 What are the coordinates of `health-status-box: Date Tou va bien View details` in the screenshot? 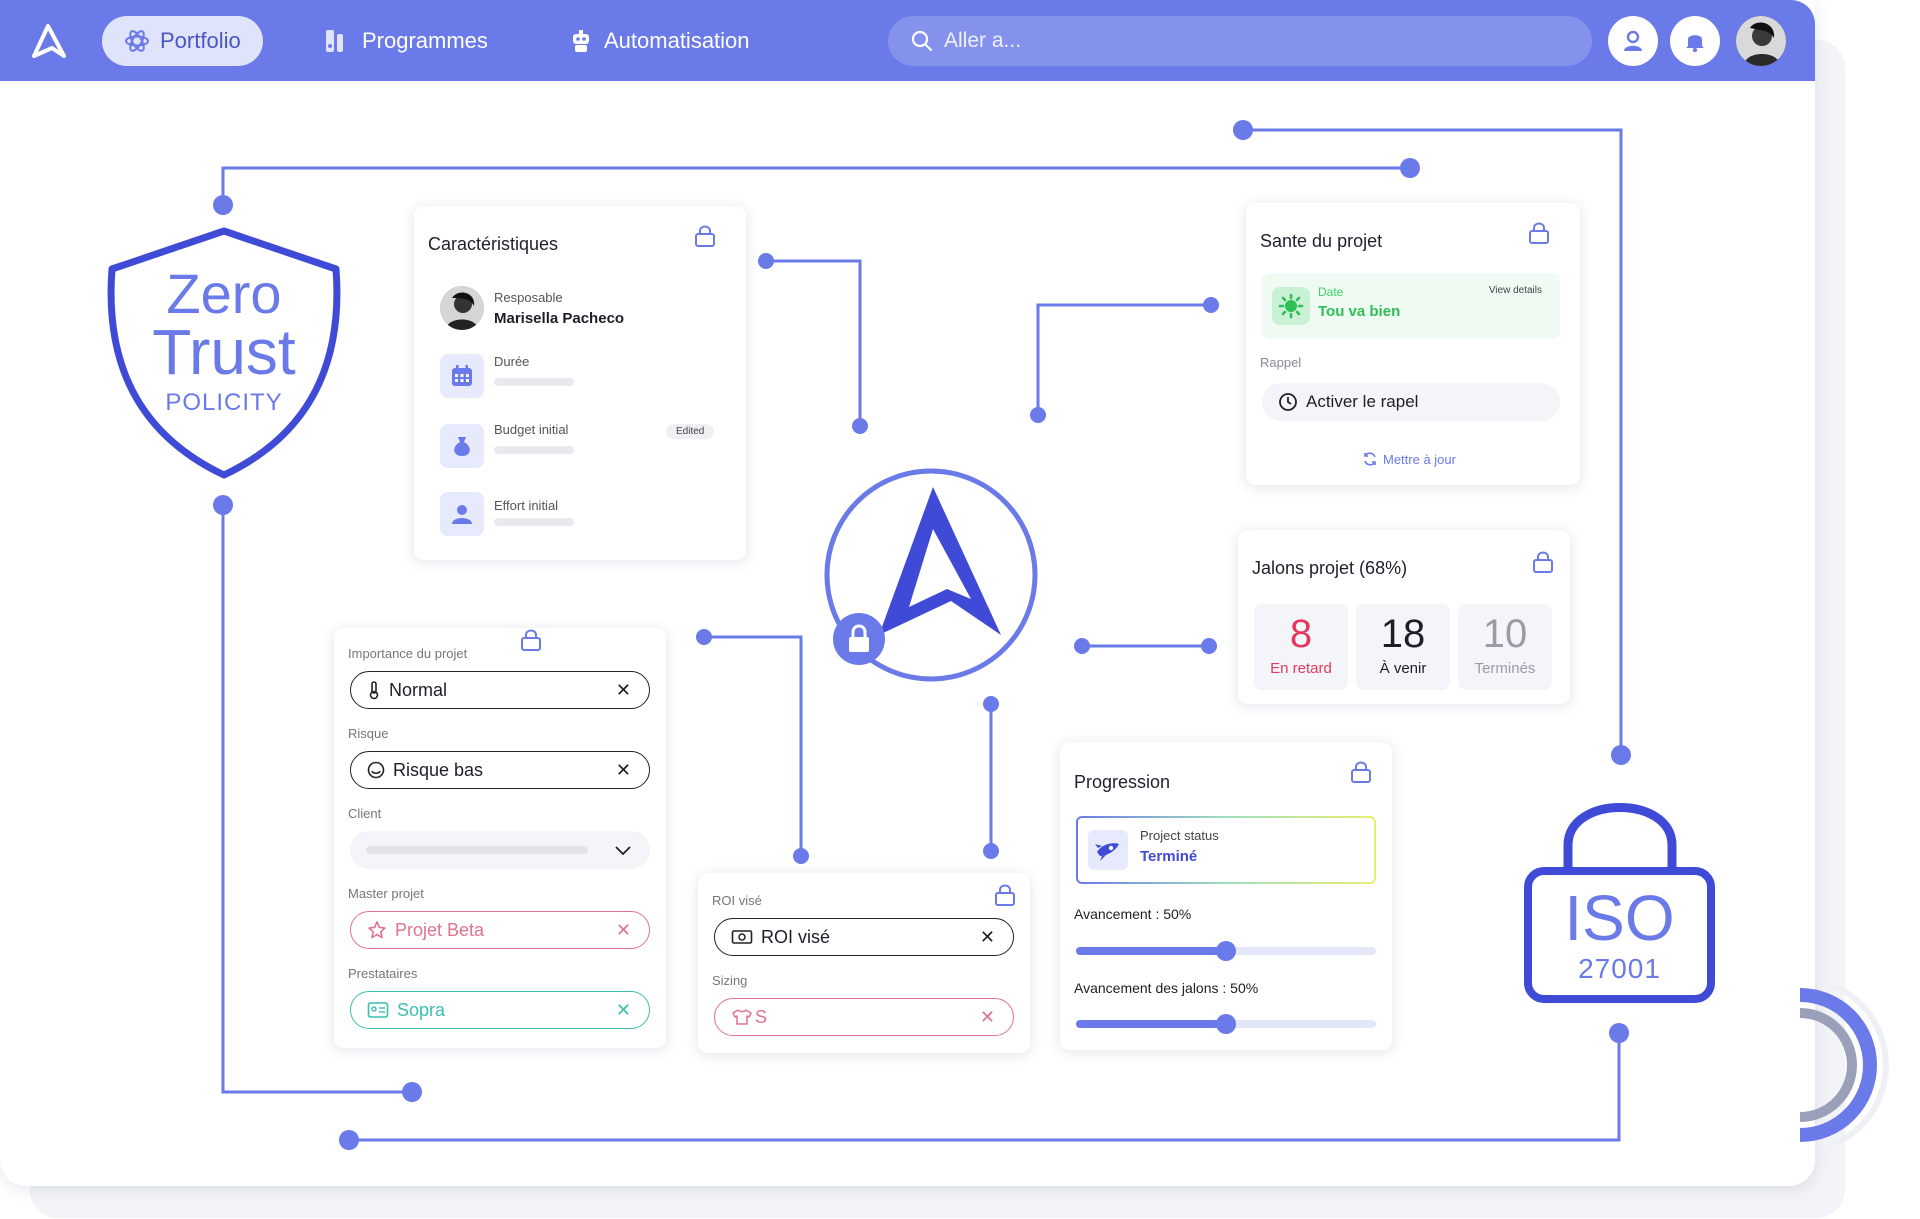 It's located at (1411, 306).